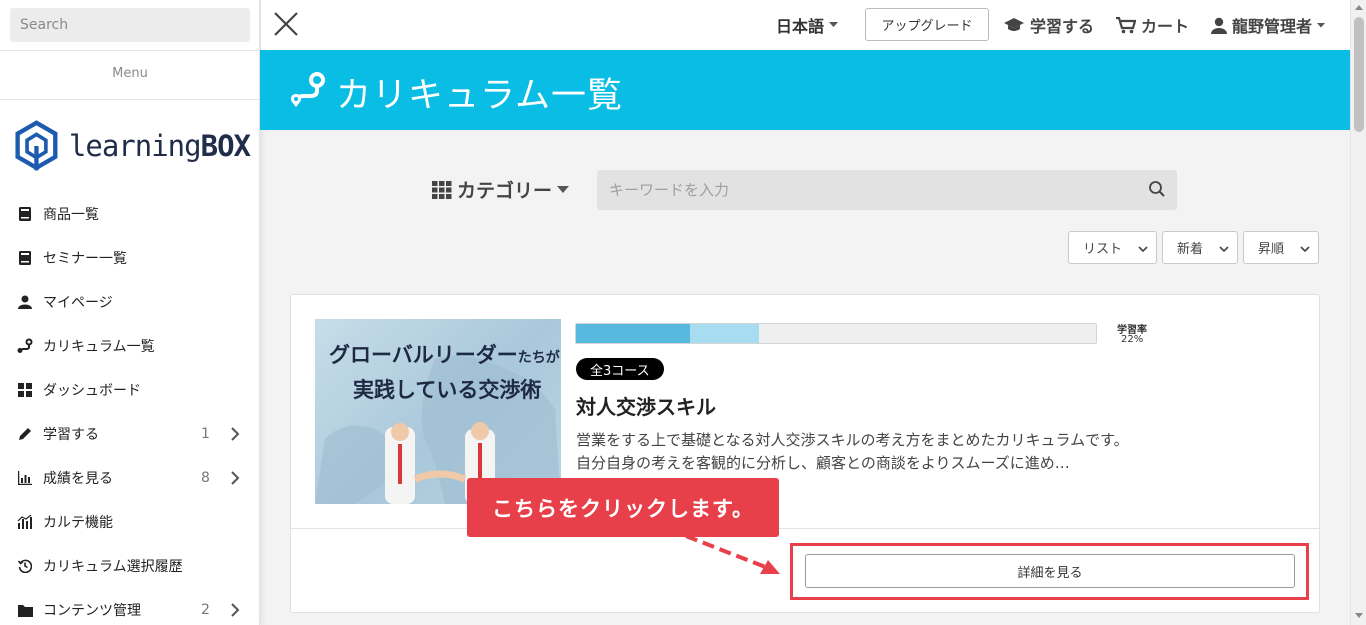 The width and height of the screenshot is (1366, 625). Describe the element at coordinates (129, 302) in the screenshot. I see `sidebar-item-mypage: マイページ` at that location.